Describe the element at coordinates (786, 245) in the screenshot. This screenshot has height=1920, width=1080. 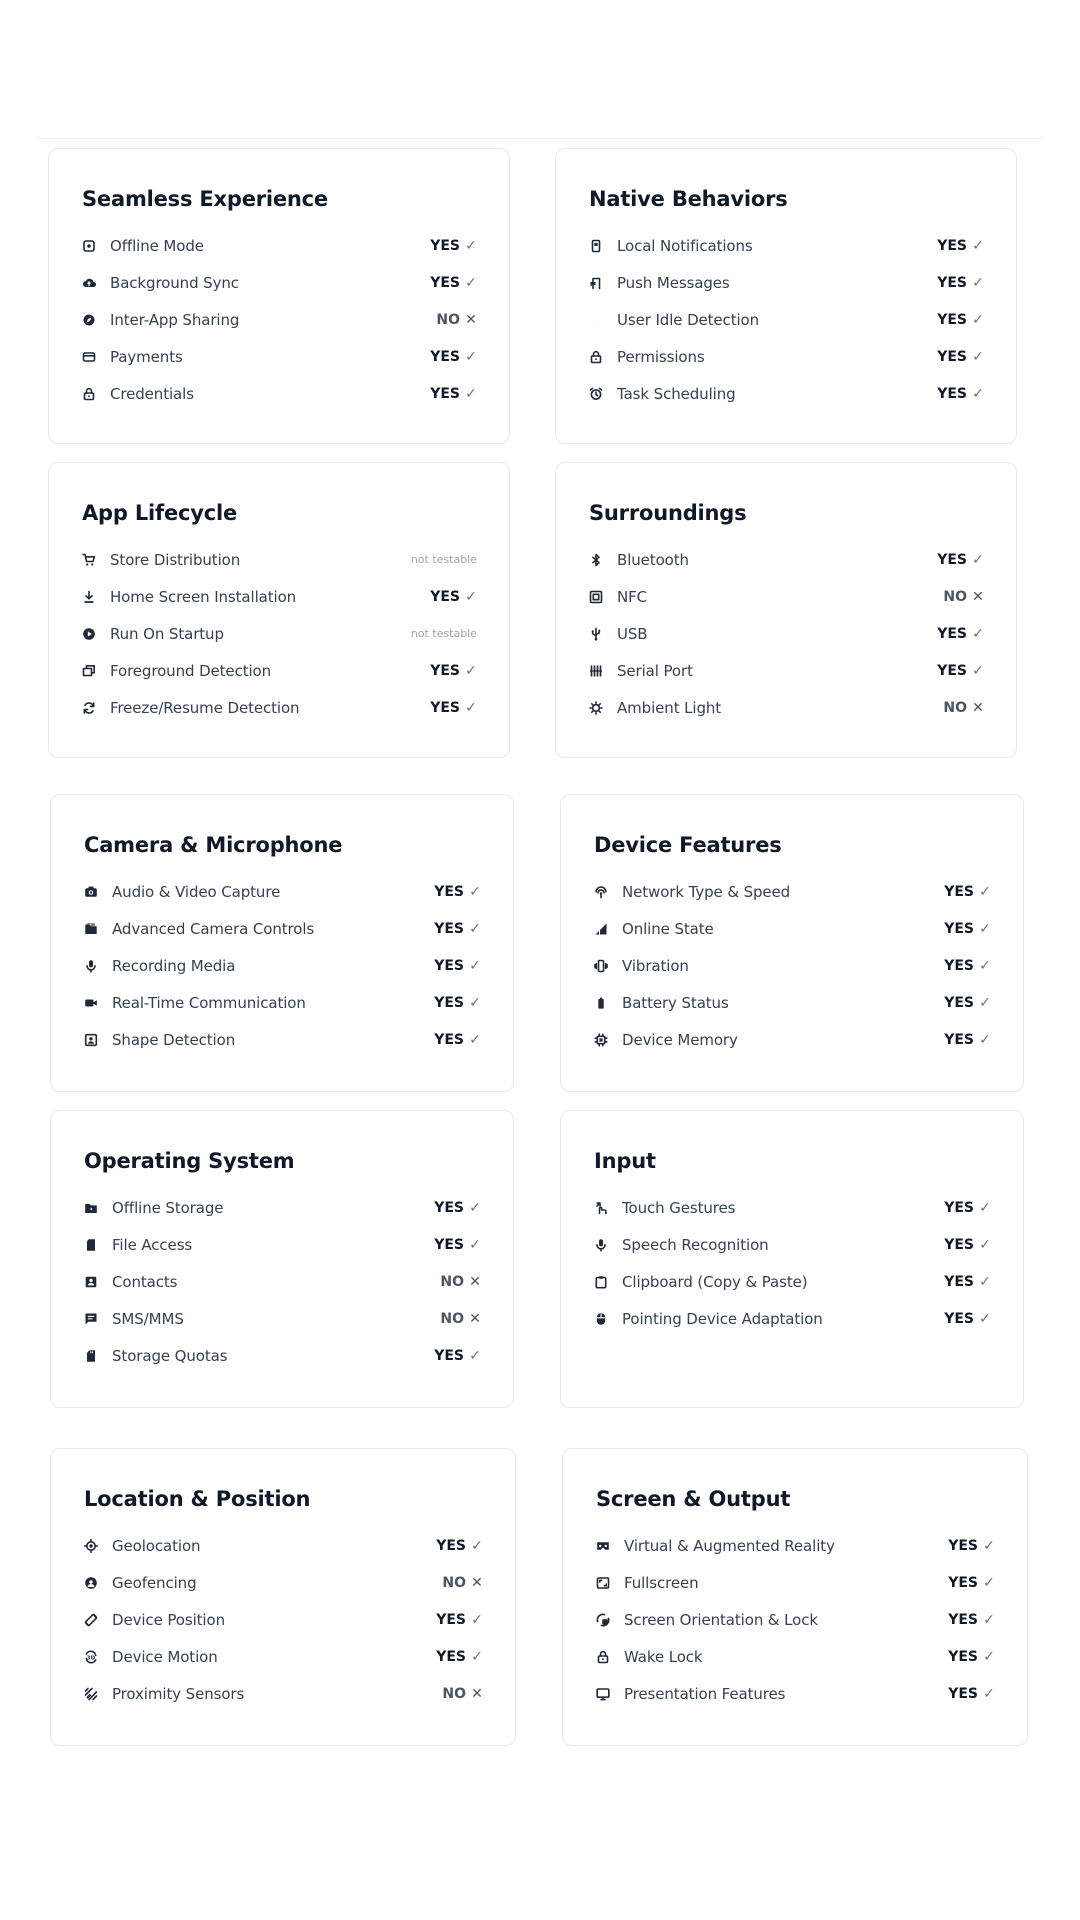
I see `feature-row: Local Notifications YES ✓` at that location.